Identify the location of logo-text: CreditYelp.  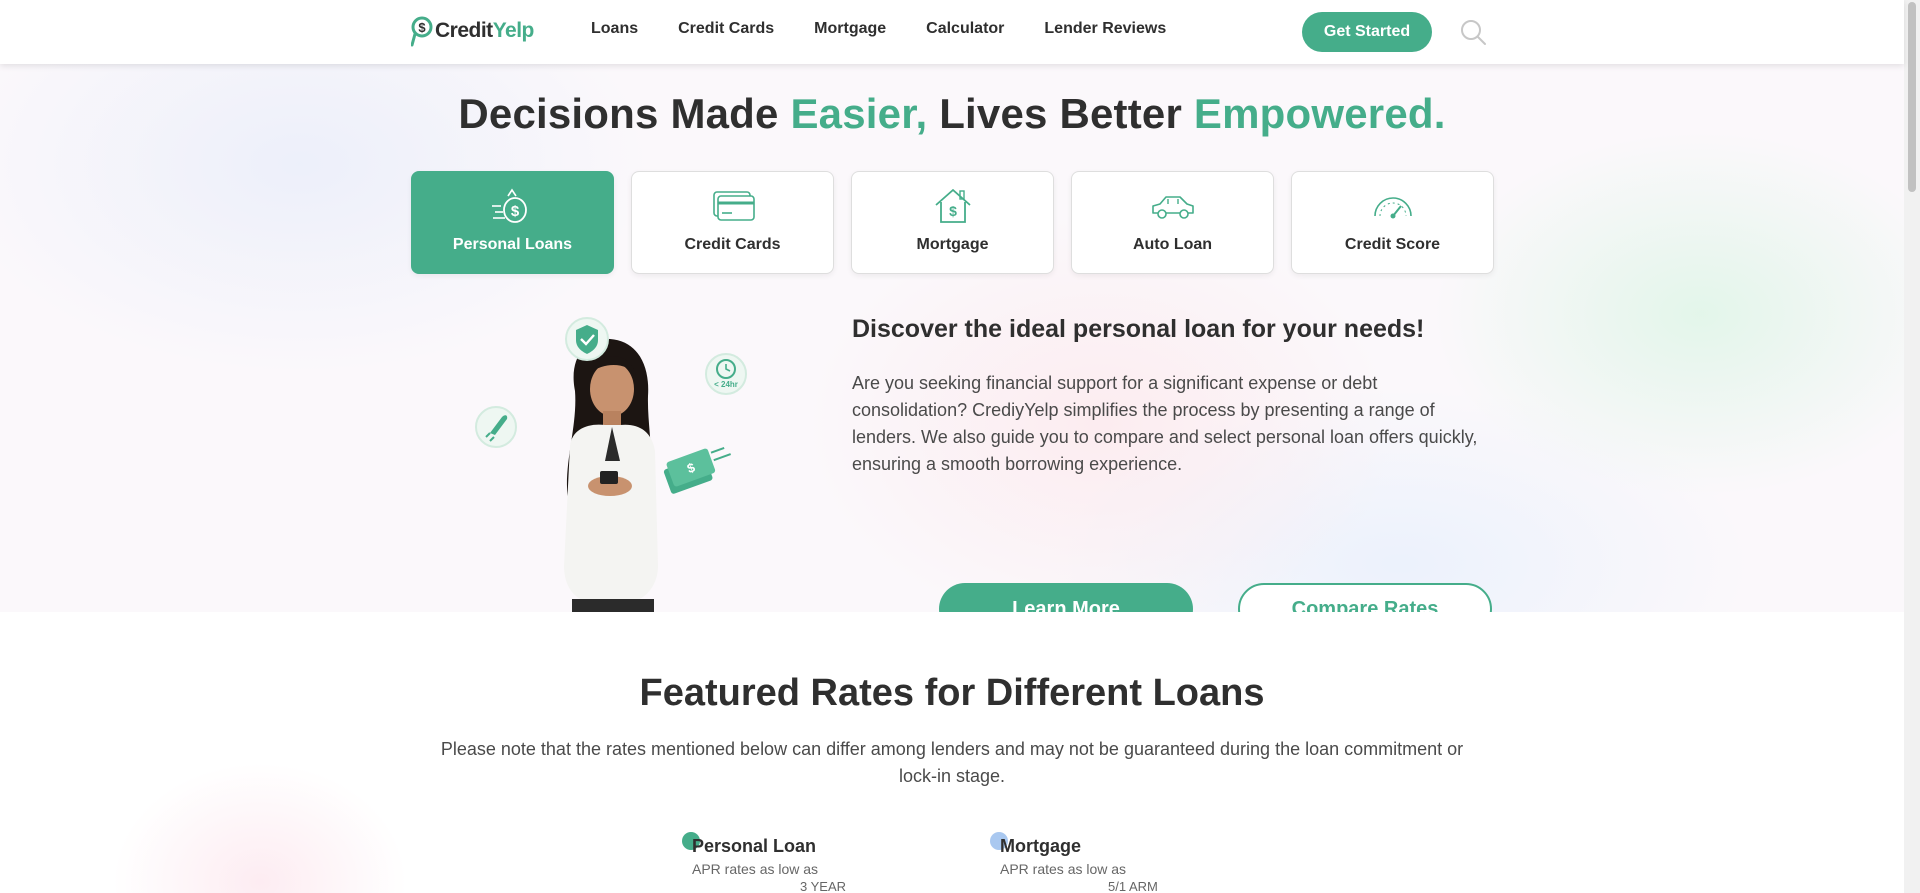
(484, 30).